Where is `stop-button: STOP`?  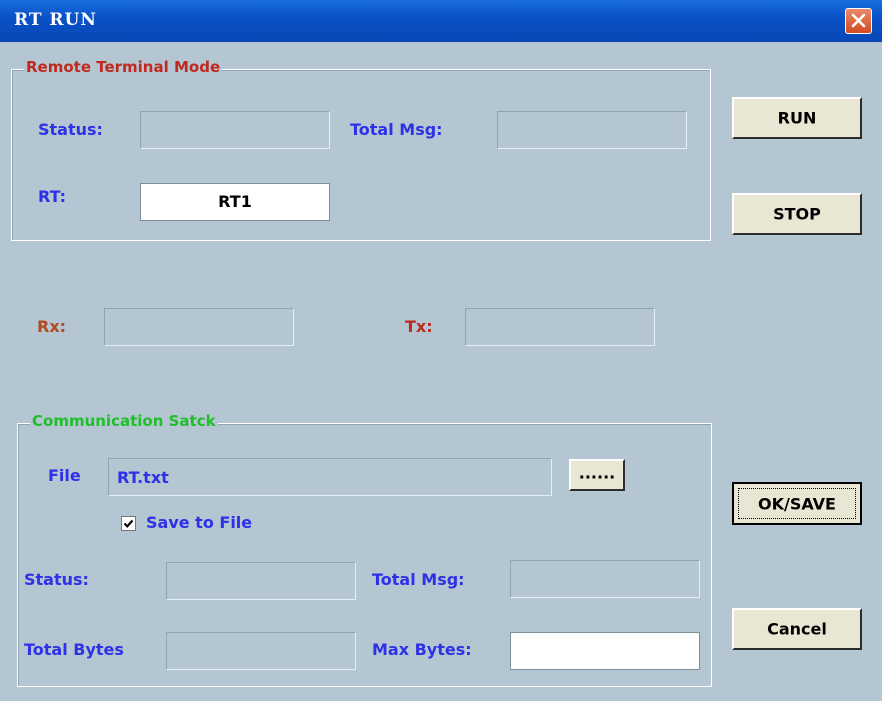 stop-button: STOP is located at coordinates (797, 214).